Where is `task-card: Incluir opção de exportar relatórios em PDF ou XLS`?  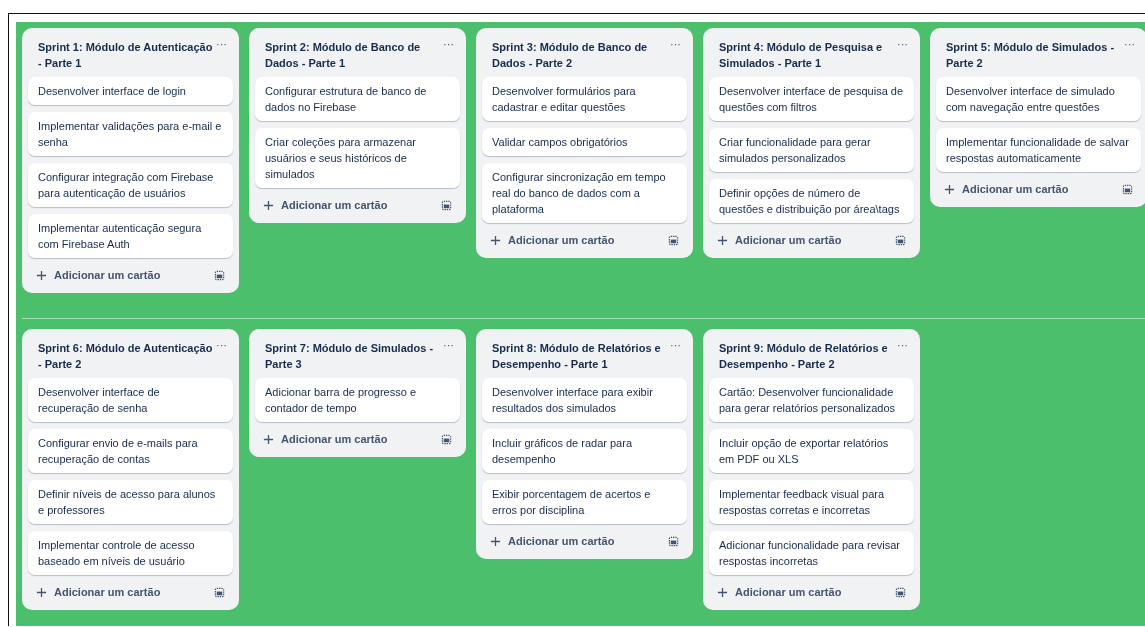
task-card: Incluir opção de exportar relatórios em PDF ou XLS is located at coordinates (811, 451).